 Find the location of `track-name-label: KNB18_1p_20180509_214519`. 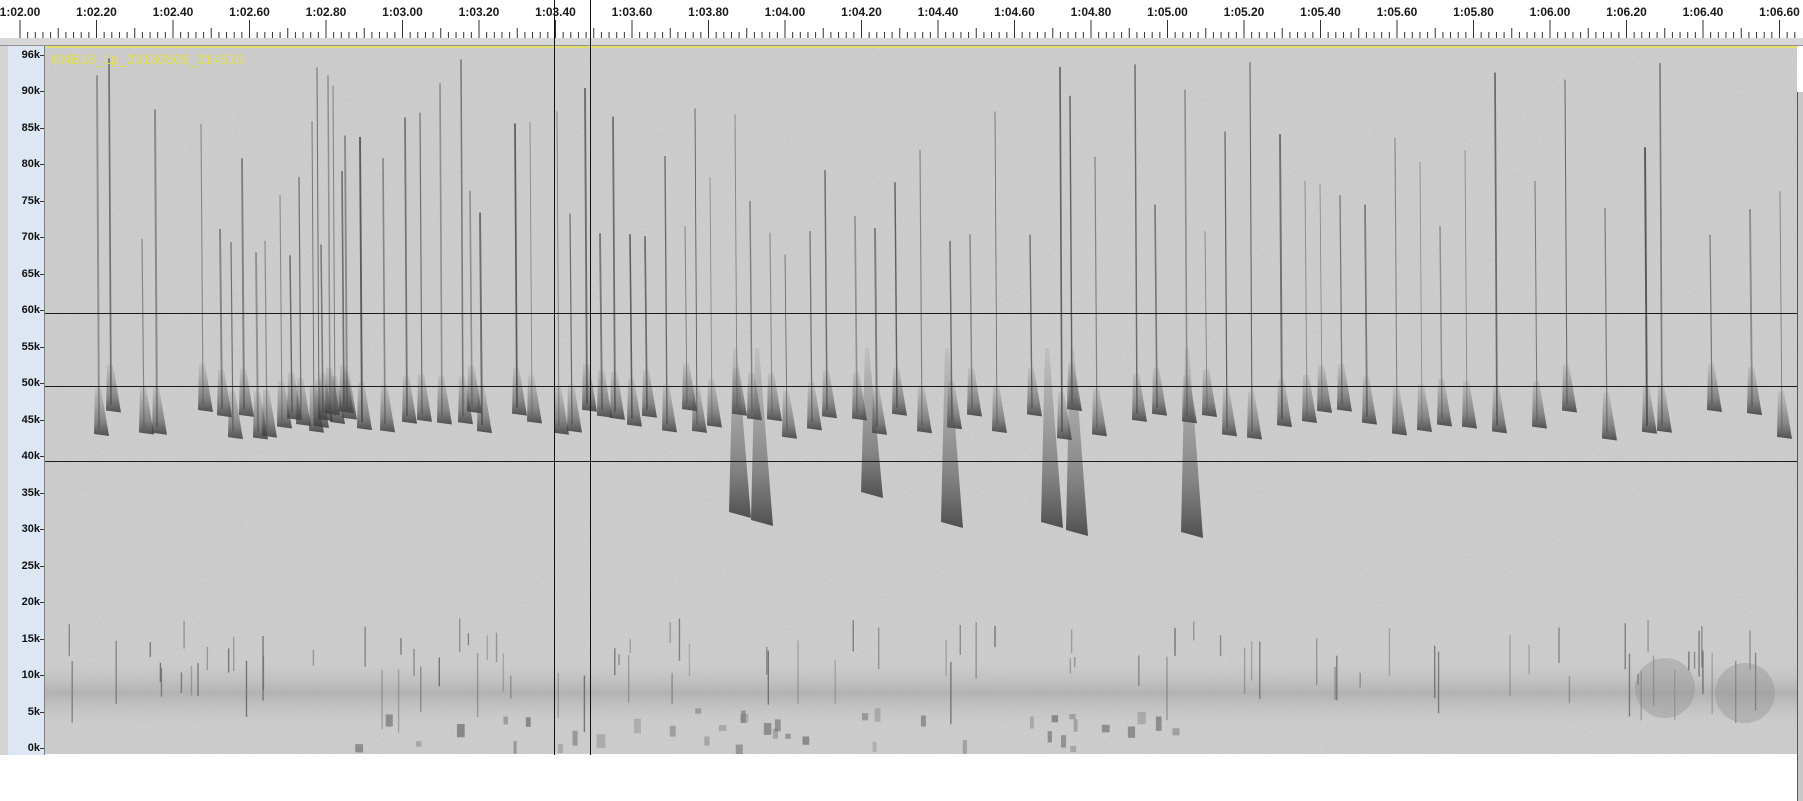

track-name-label: KNB18_1p_20180509_214519 is located at coordinates (147, 59).